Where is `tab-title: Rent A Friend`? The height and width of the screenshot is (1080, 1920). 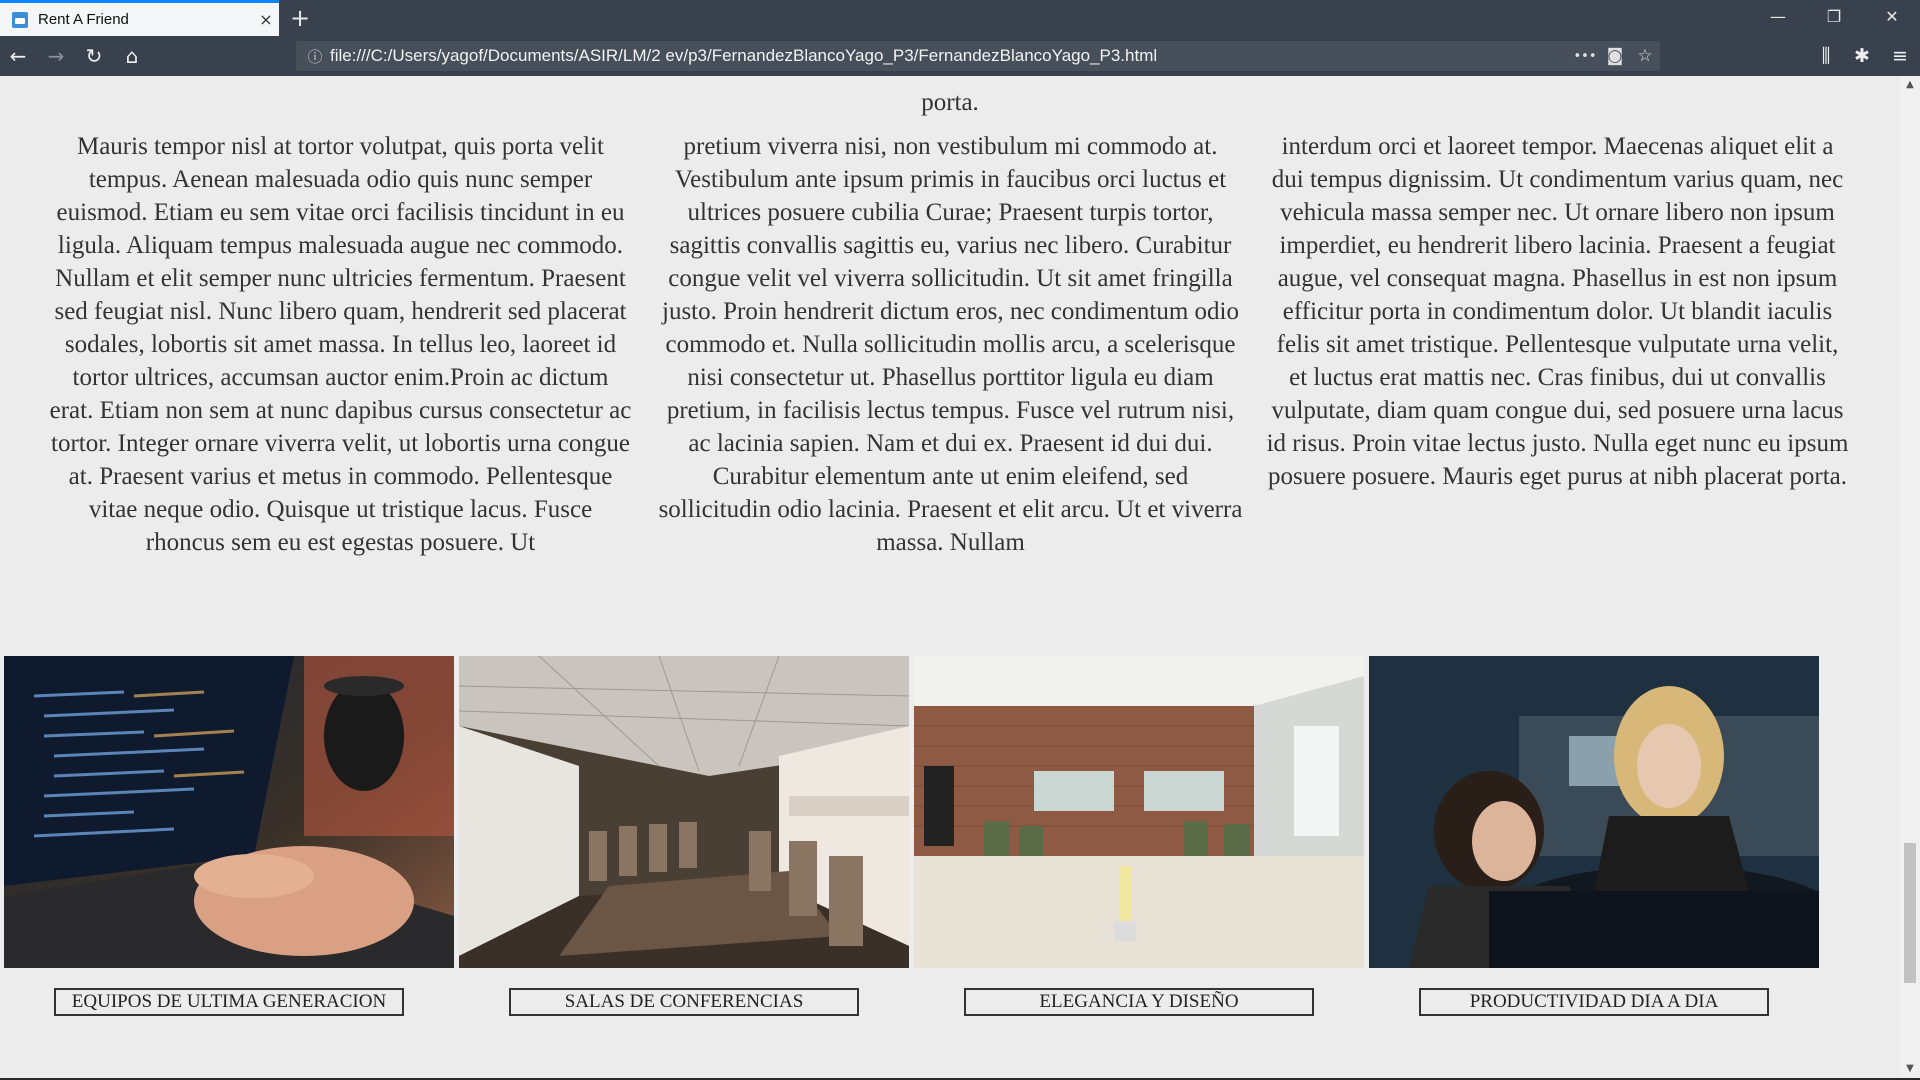
tab-title: Rent A Friend is located at coordinates (83, 19).